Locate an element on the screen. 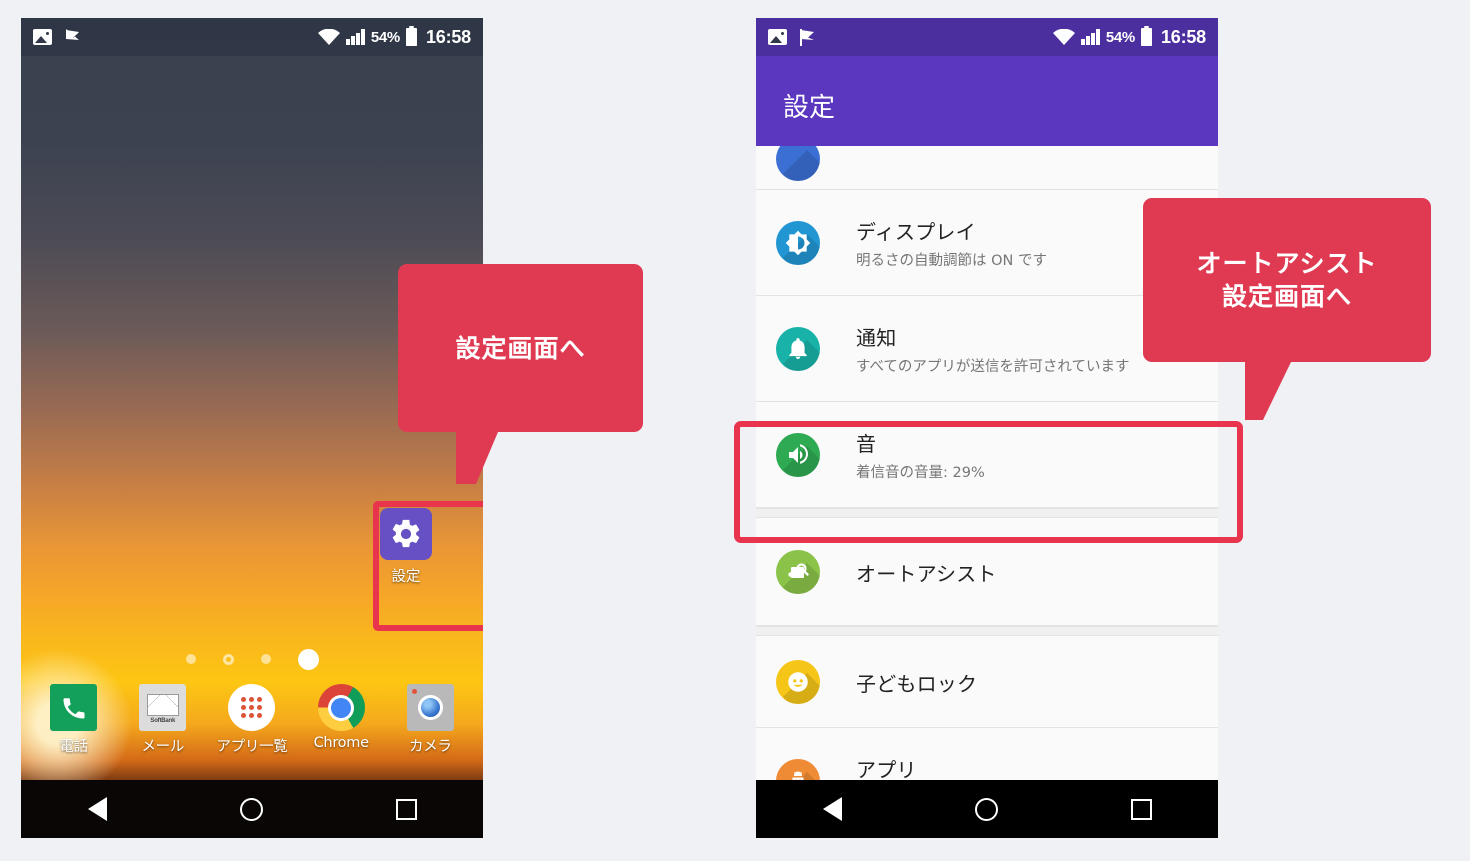  android-app-icon is located at coordinates (798, 769).